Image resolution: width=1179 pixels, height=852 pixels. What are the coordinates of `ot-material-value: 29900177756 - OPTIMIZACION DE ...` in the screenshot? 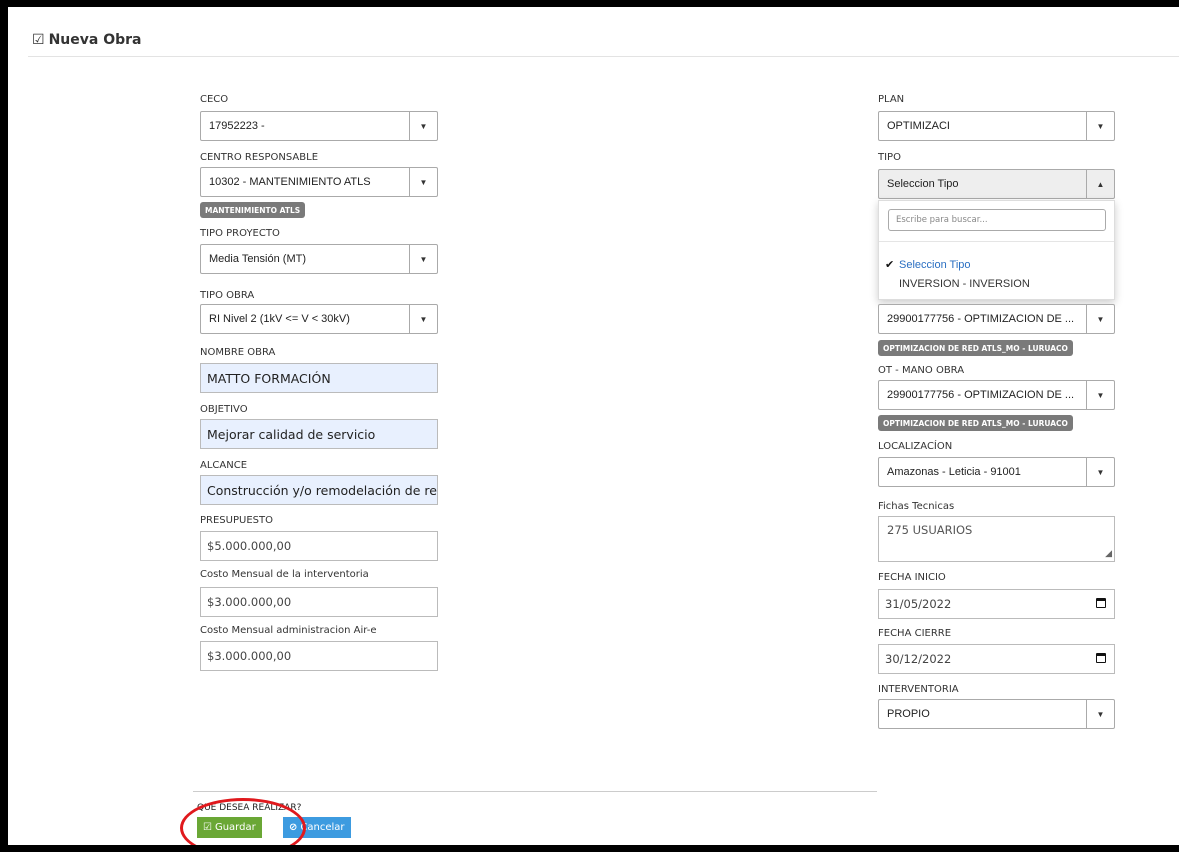 It's located at (981, 319).